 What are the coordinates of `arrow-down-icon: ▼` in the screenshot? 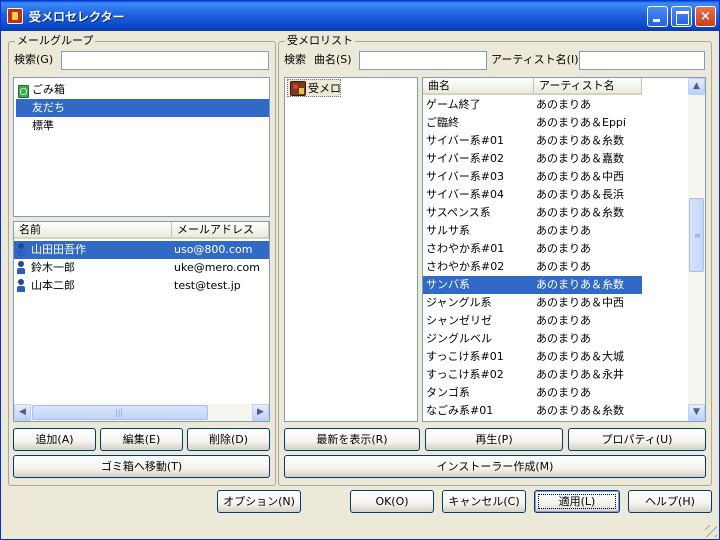 It's located at (696, 412).